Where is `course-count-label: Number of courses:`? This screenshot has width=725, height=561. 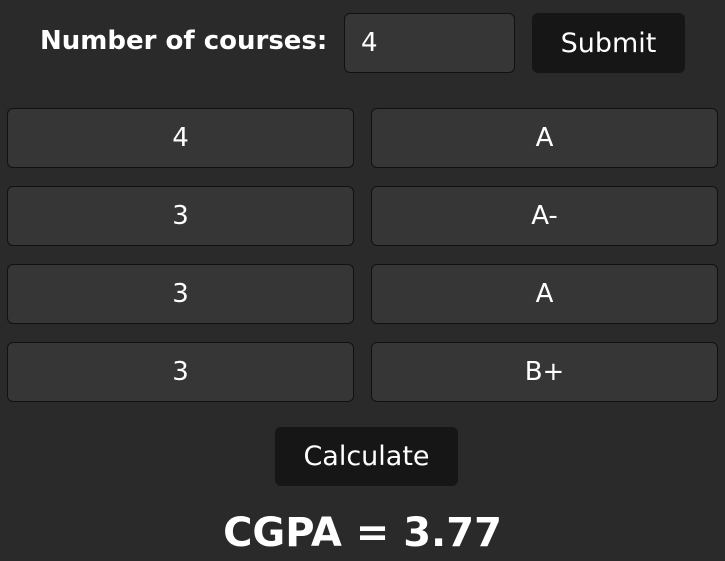 course-count-label: Number of courses: is located at coordinates (184, 41).